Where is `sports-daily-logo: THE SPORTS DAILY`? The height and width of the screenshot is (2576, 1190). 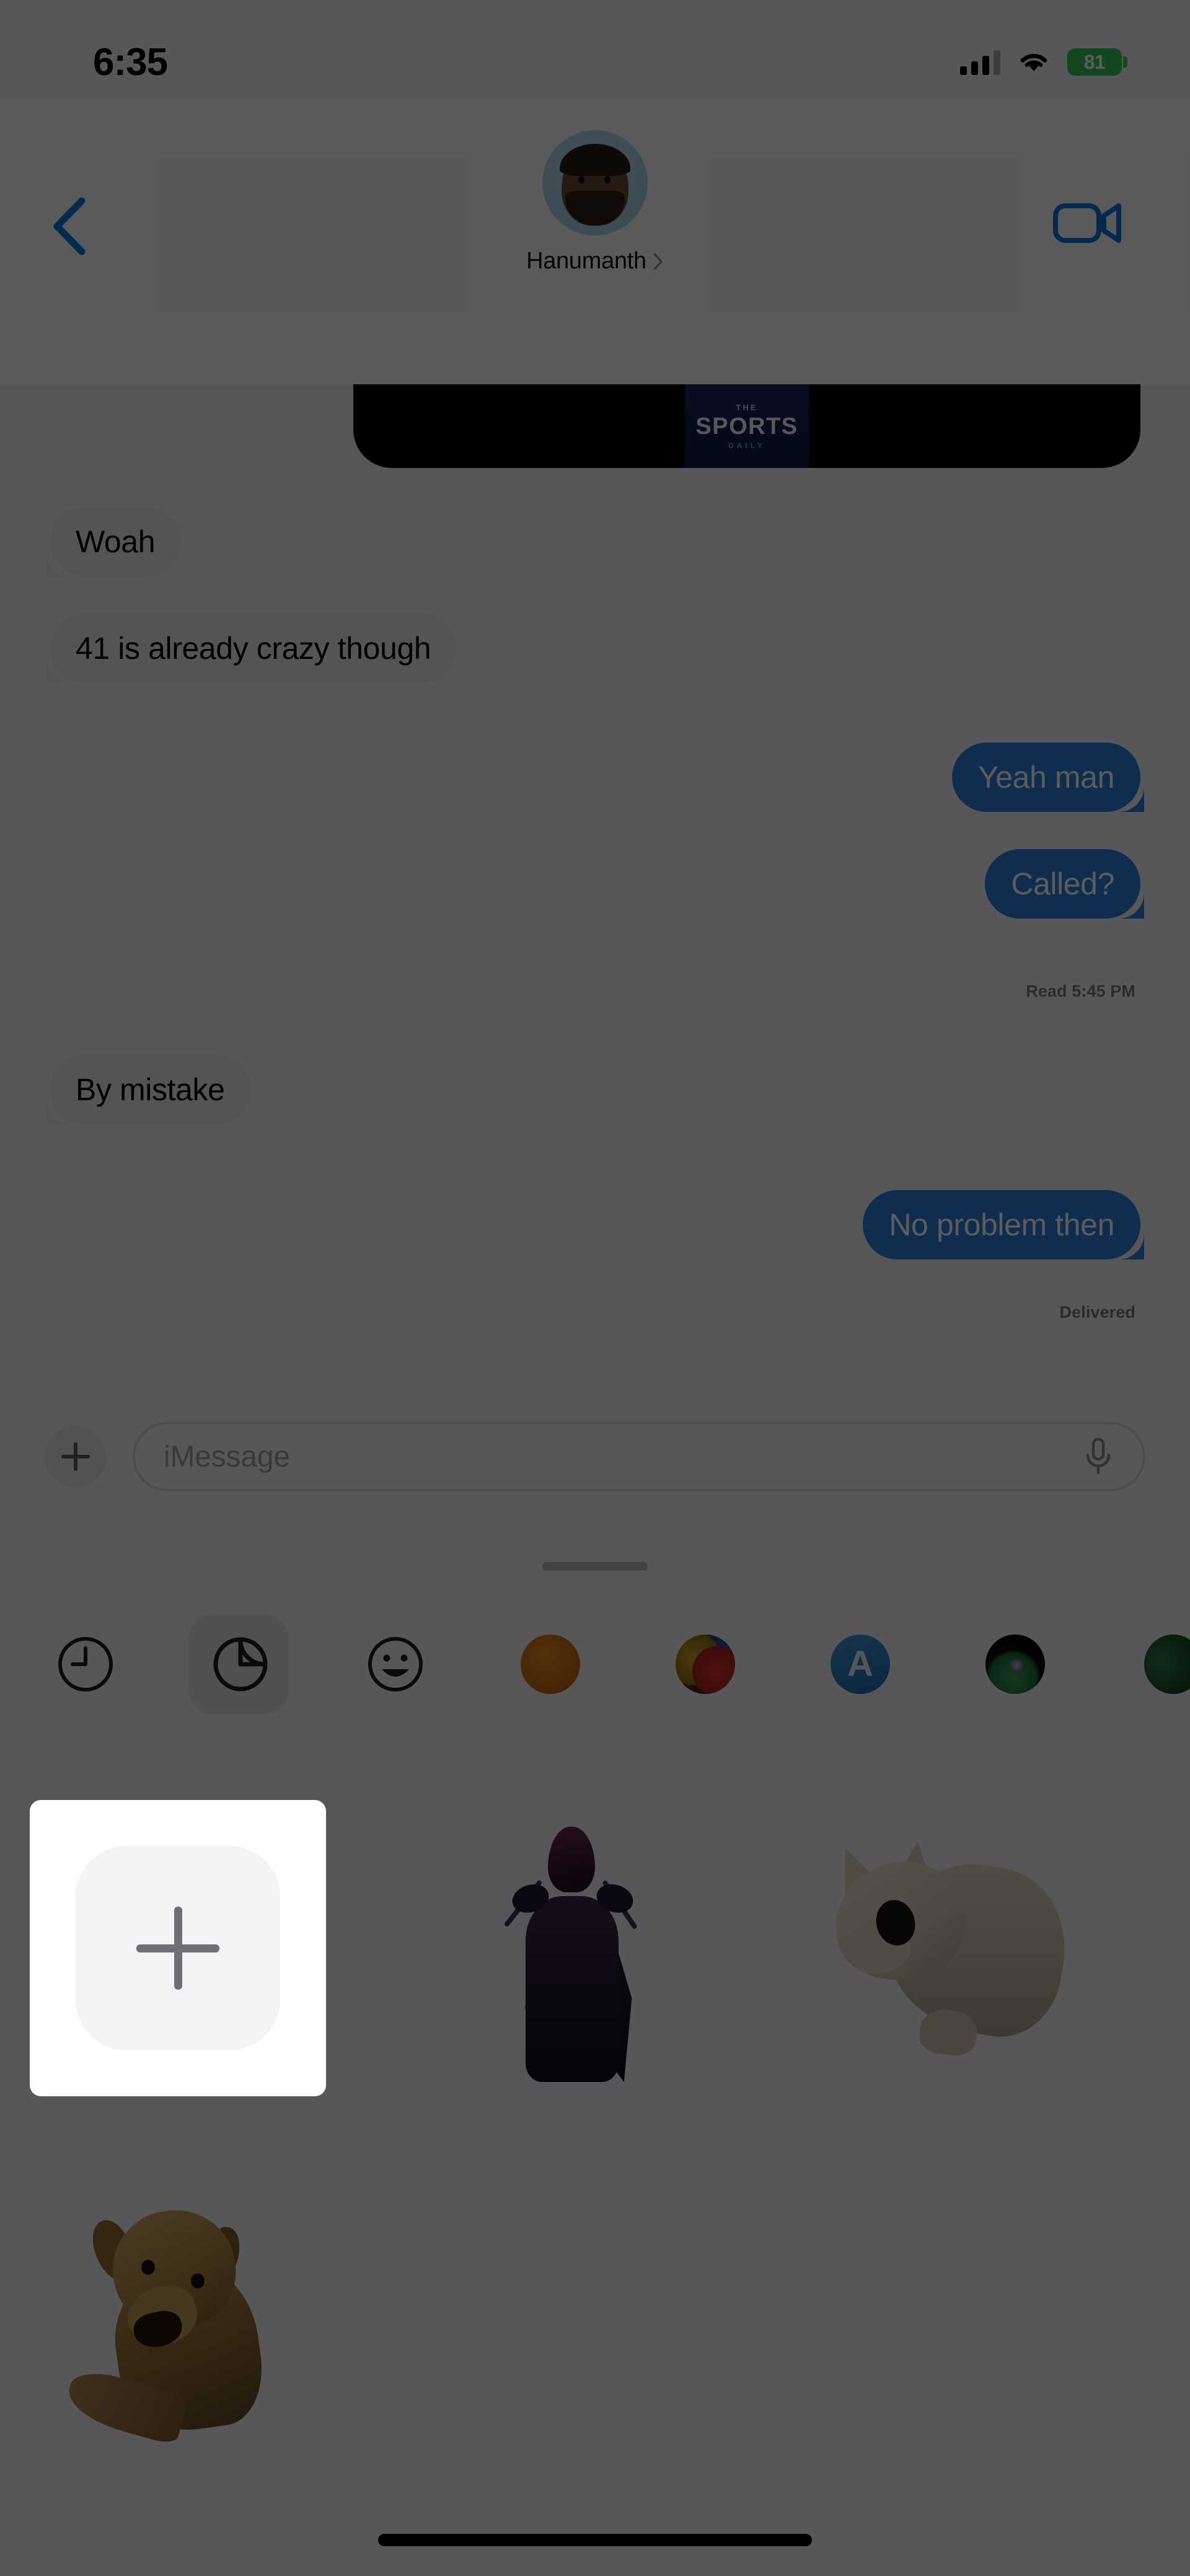
sports-daily-logo: THE SPORTS DAILY is located at coordinates (747, 426).